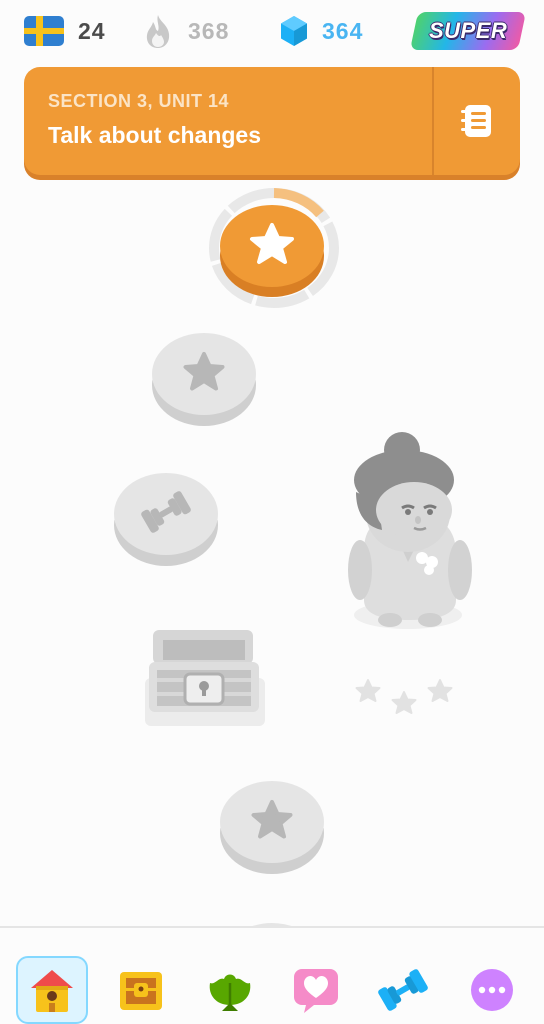 The height and width of the screenshot is (1024, 544). I want to click on character-stars, so click(404, 696).